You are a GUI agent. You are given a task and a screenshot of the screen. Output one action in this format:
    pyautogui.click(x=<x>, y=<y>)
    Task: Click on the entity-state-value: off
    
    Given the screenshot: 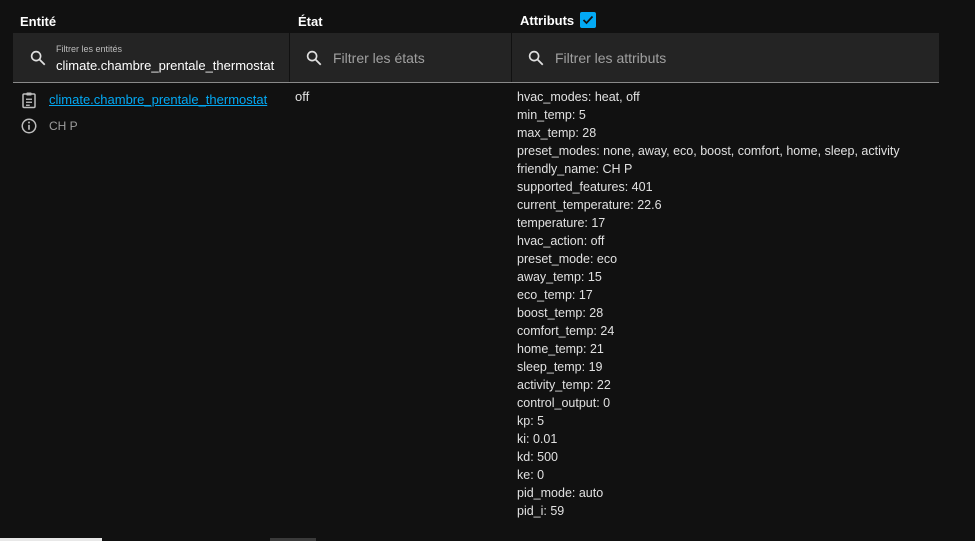 What is the action you would take?
    pyautogui.click(x=302, y=96)
    